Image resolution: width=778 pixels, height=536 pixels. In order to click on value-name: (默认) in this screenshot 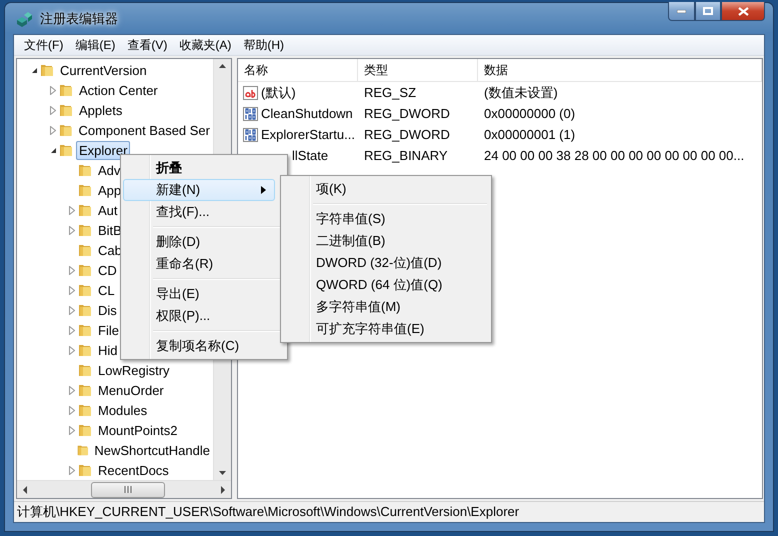, I will do `click(278, 93)`.